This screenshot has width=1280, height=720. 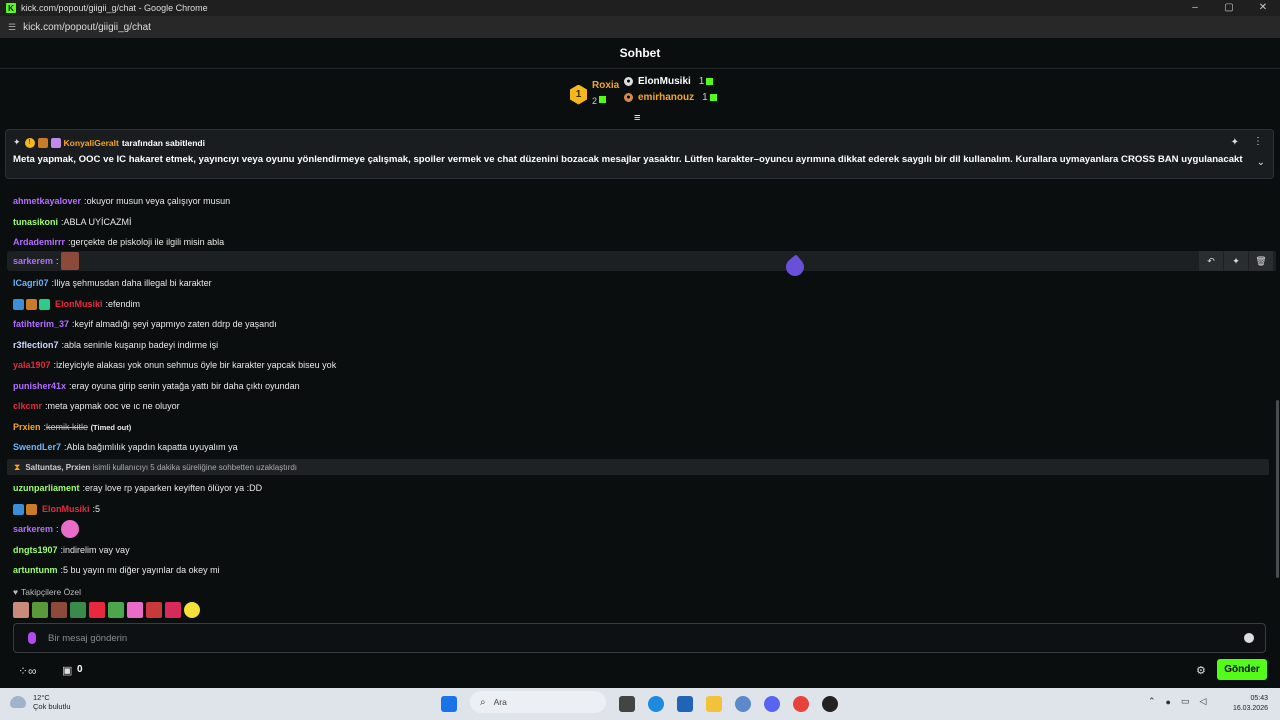 What do you see at coordinates (1263, 8) in the screenshot?
I see `close-button: ✕` at bounding box center [1263, 8].